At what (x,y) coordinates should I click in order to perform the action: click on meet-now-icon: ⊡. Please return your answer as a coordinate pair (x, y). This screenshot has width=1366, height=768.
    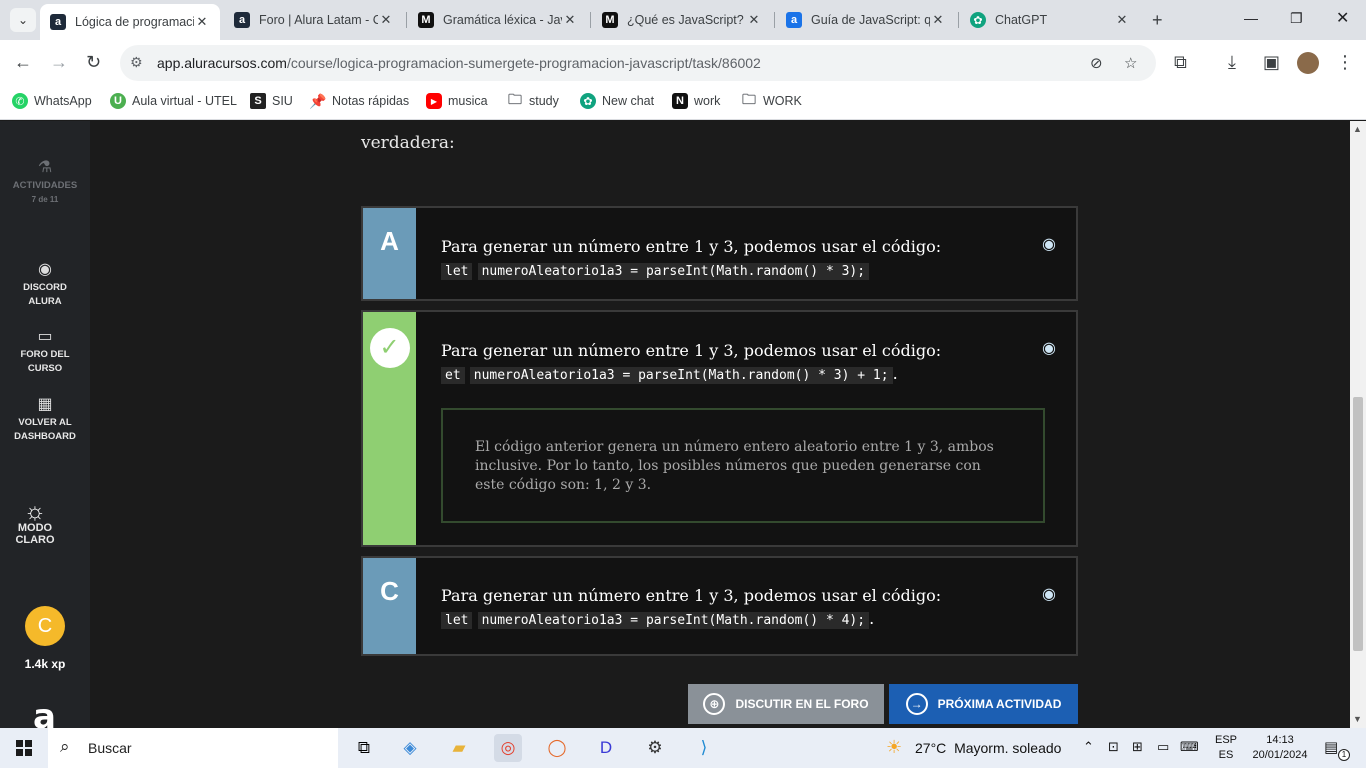
    Looking at the image, I should click on (1113, 747).